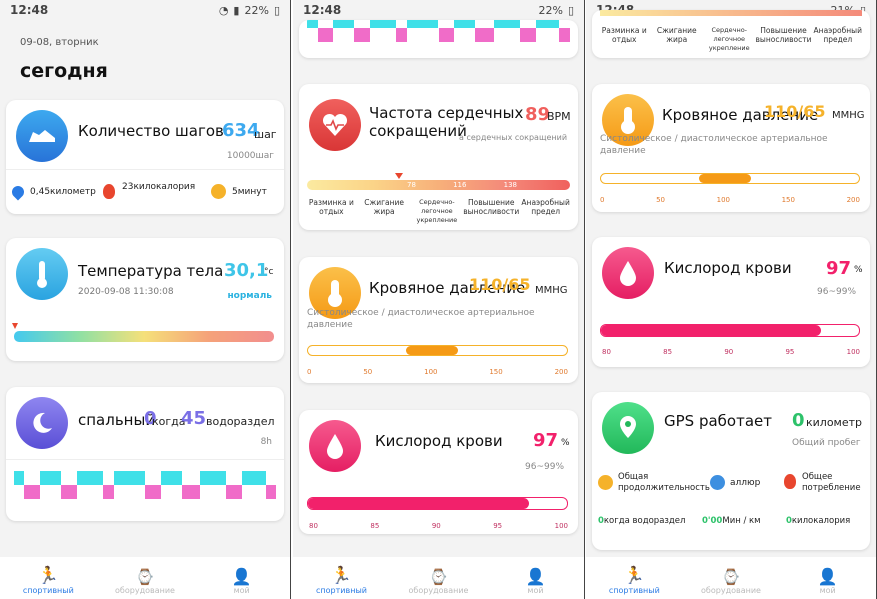  What do you see at coordinates (42, 136) in the screenshot?
I see `shoe-icon` at bounding box center [42, 136].